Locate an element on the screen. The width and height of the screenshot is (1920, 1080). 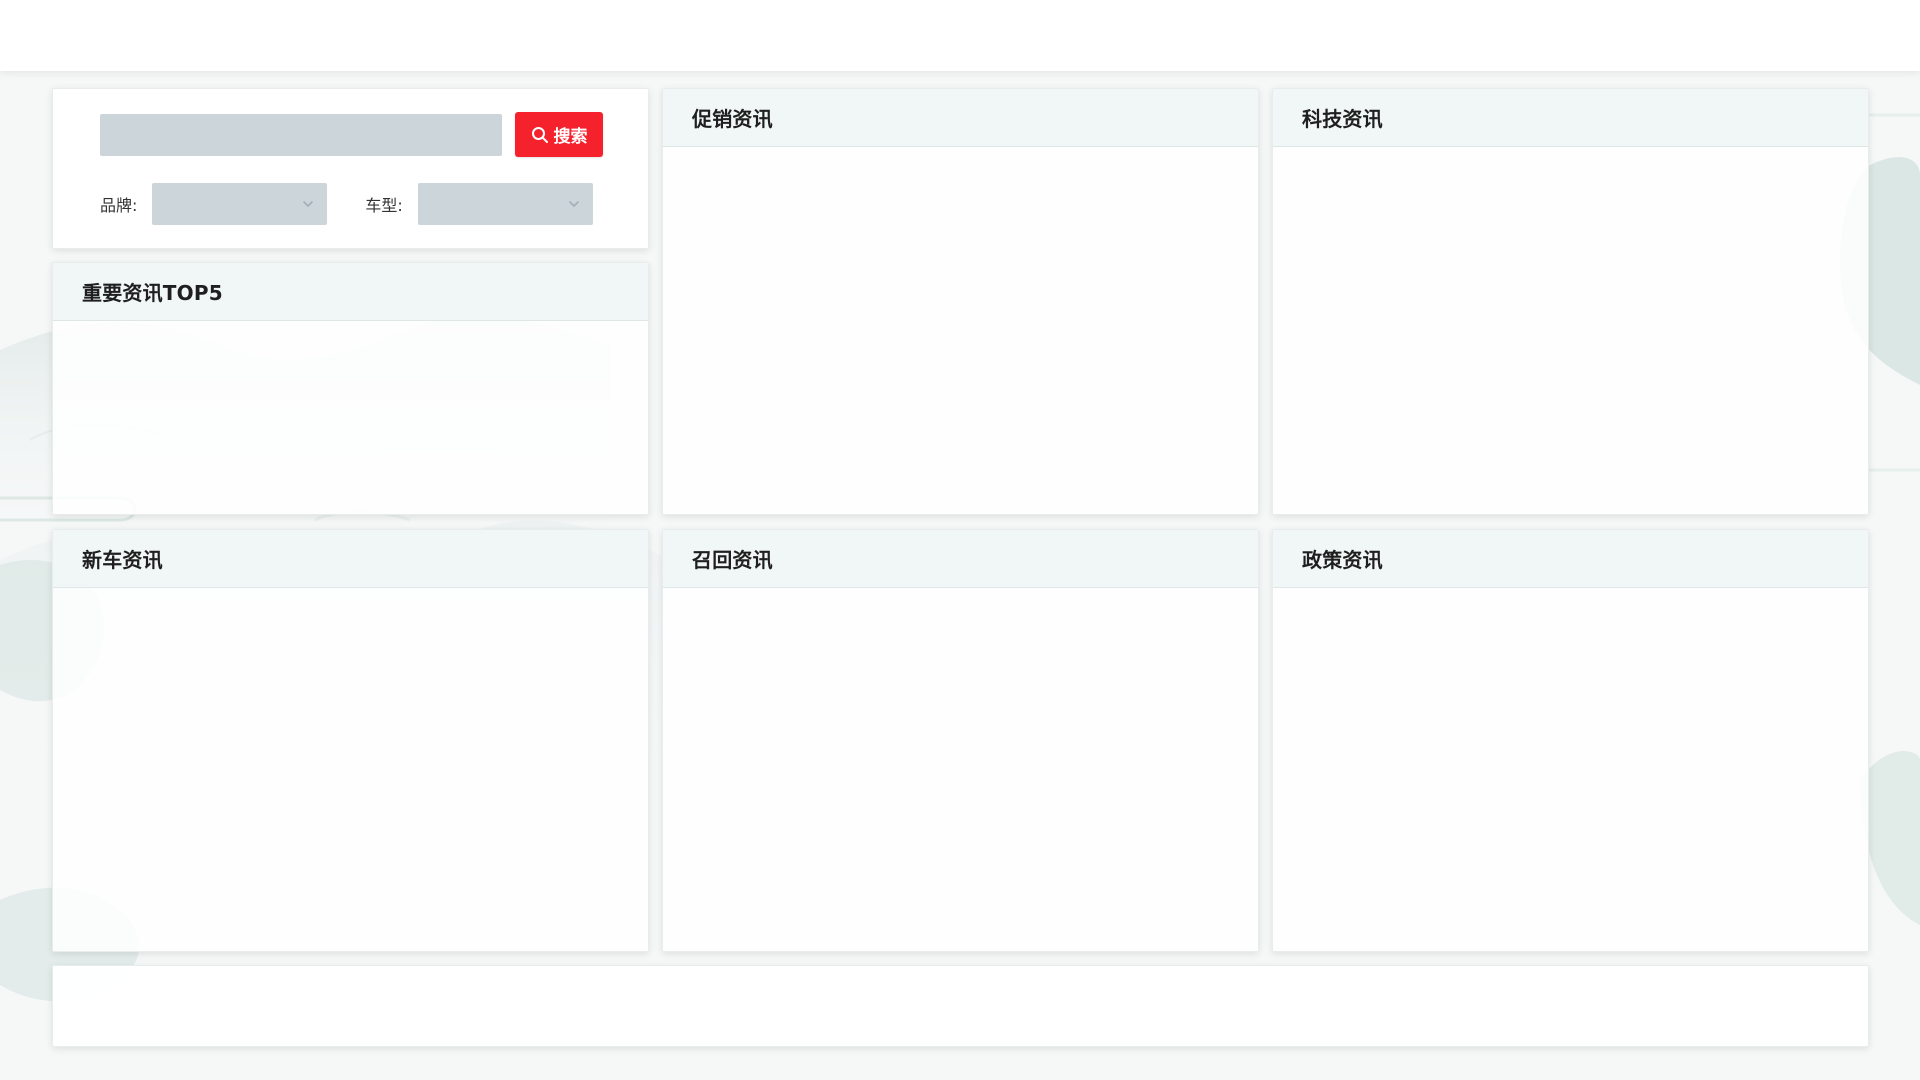
policy-news-panel: 政策资讯 is located at coordinates (1570, 740).